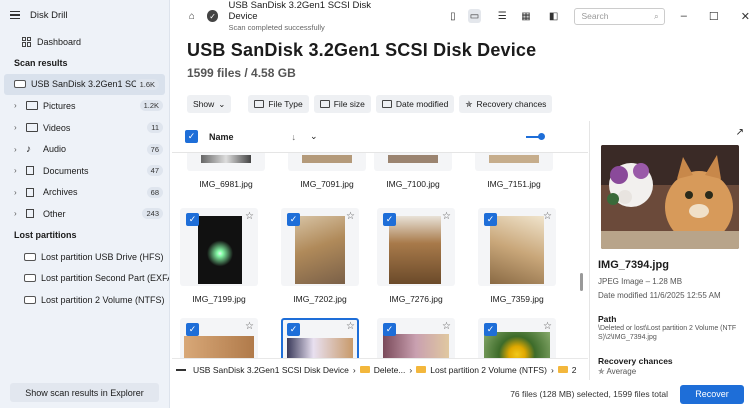  Describe the element at coordinates (506, 104) in the screenshot. I see `recovery-chances-filter-button: ✯ Recovery chances` at that location.